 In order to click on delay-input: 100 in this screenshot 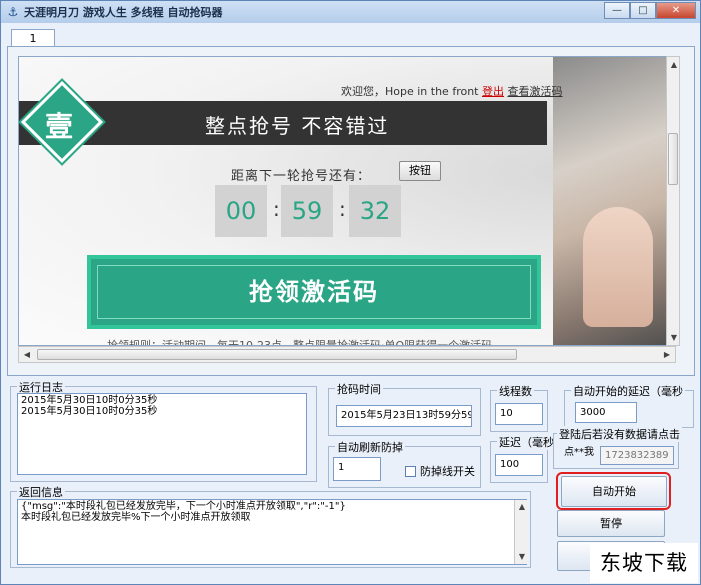, I will do `click(519, 465)`.